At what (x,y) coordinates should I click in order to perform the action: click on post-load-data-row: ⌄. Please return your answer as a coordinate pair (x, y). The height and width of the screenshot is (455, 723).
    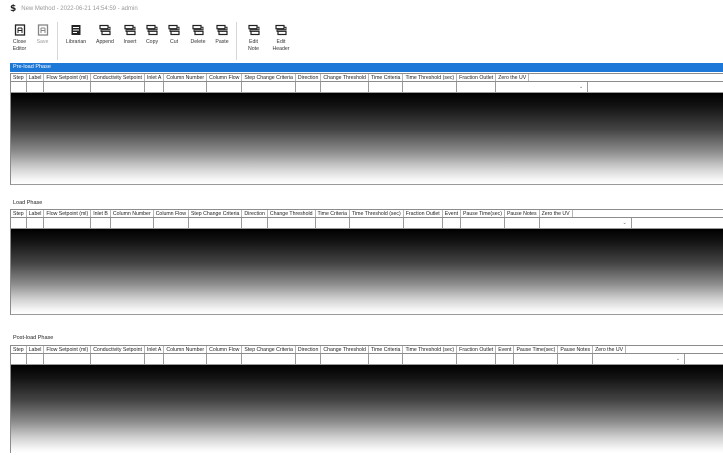
    Looking at the image, I should click on (367, 359).